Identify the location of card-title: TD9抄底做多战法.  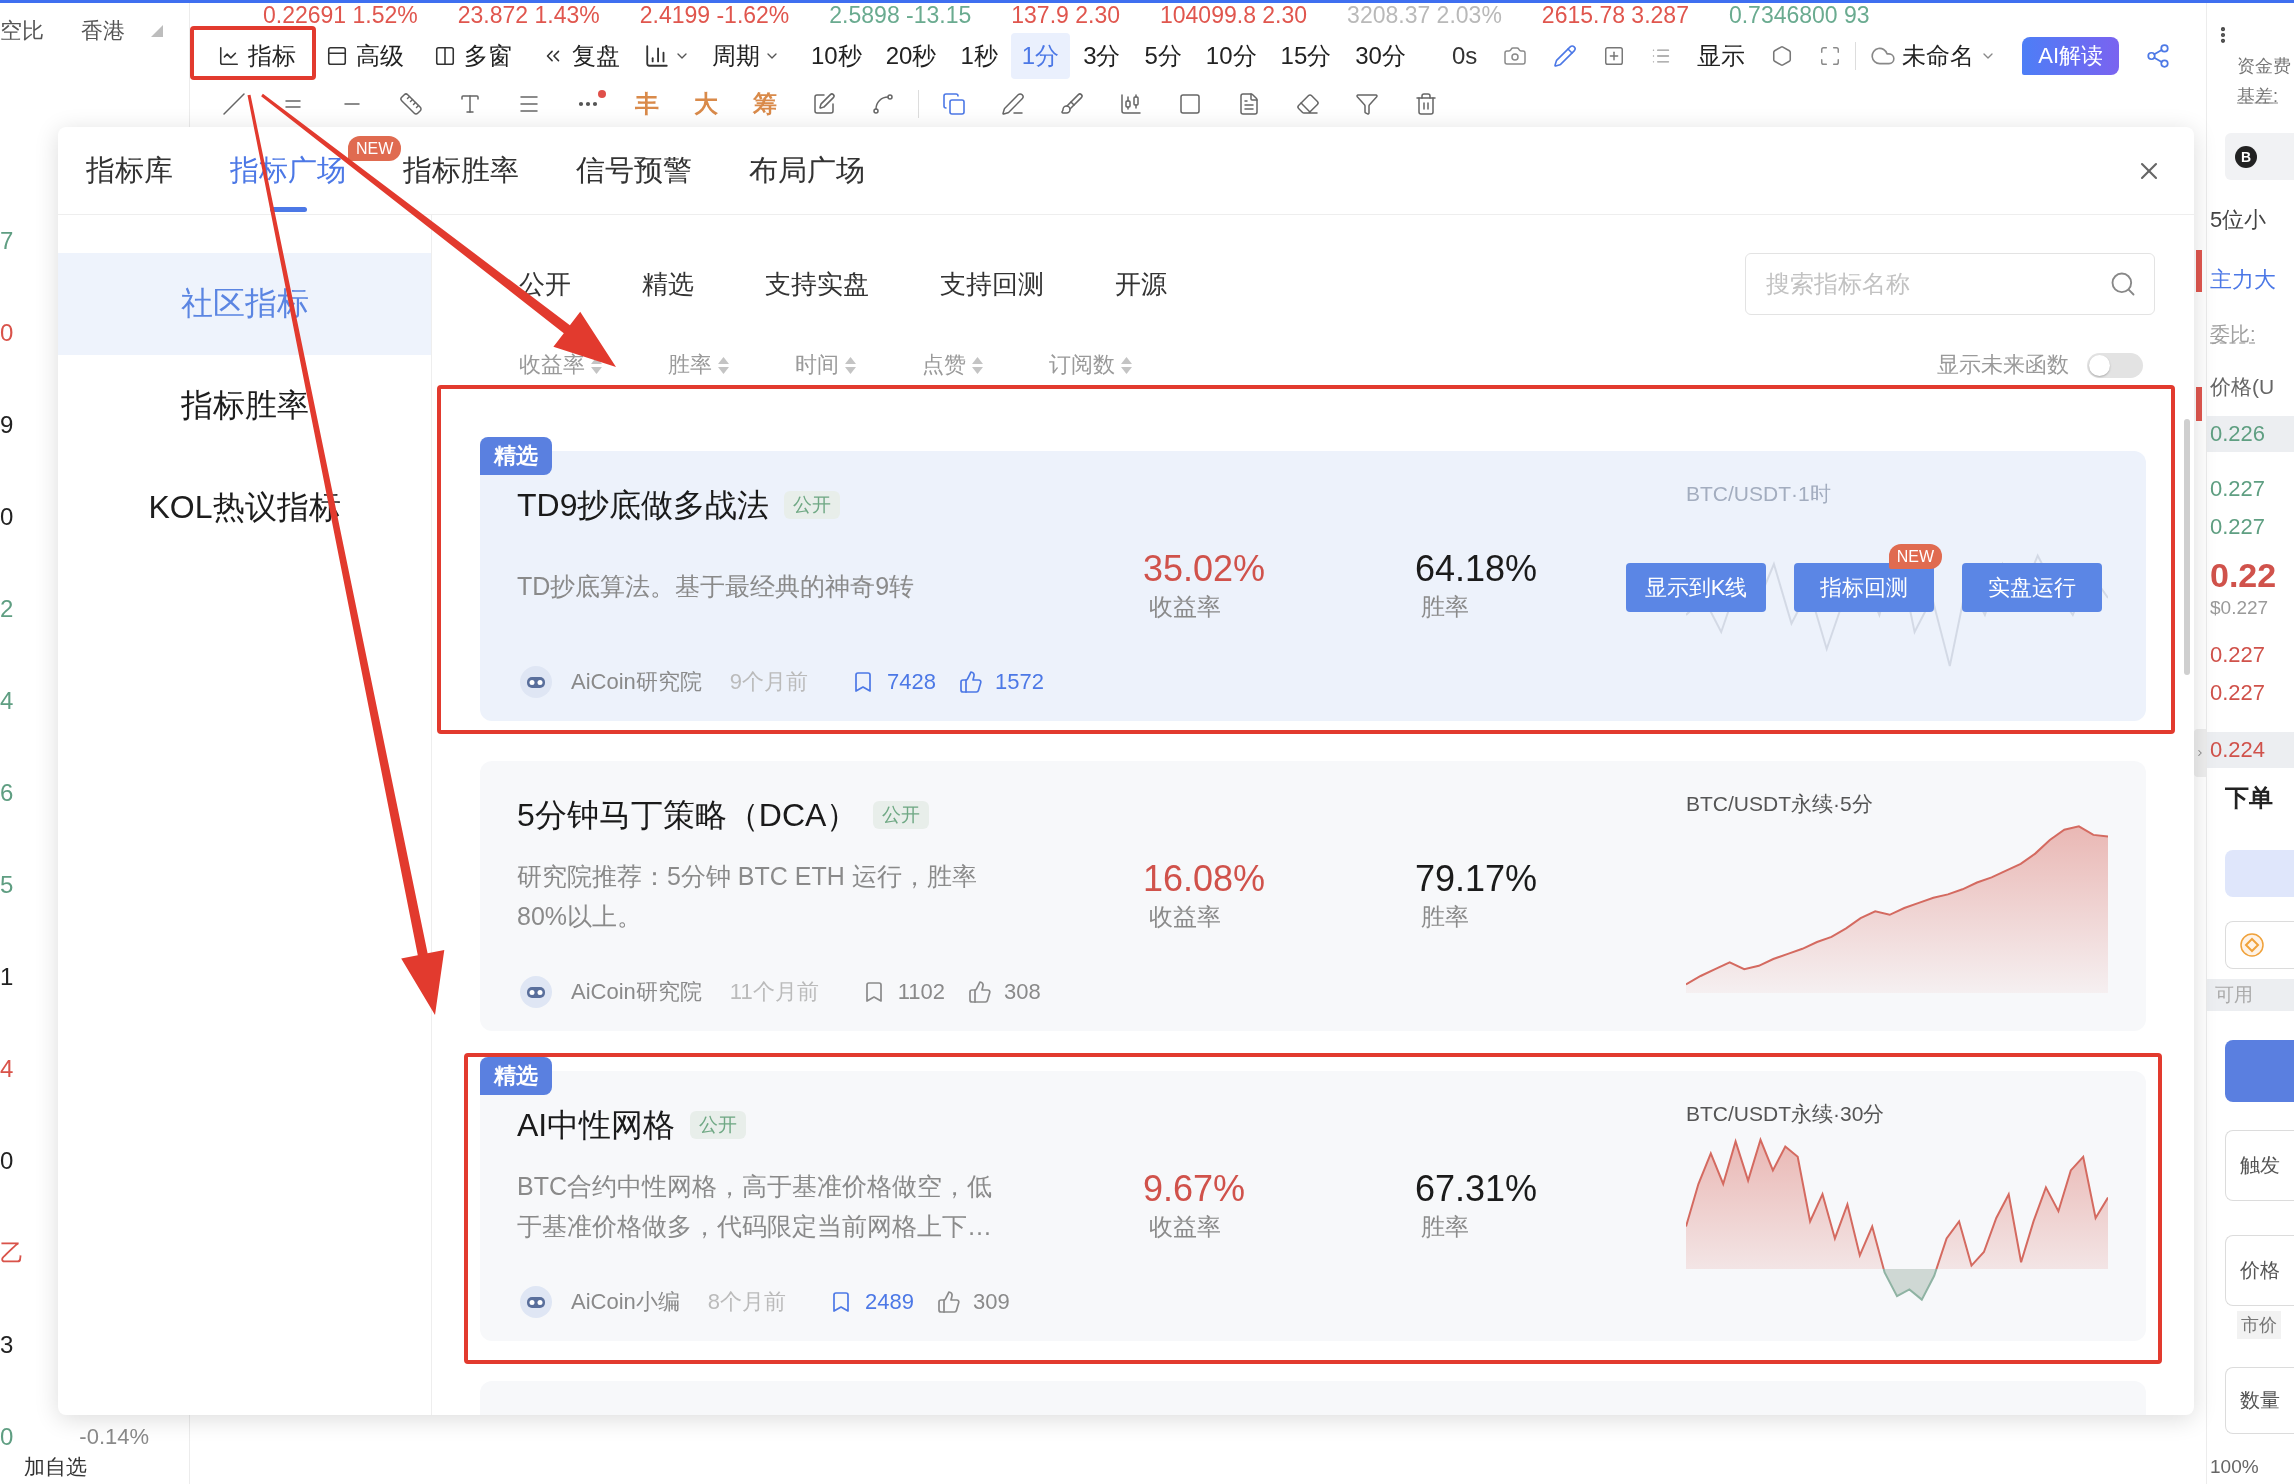
(643, 505).